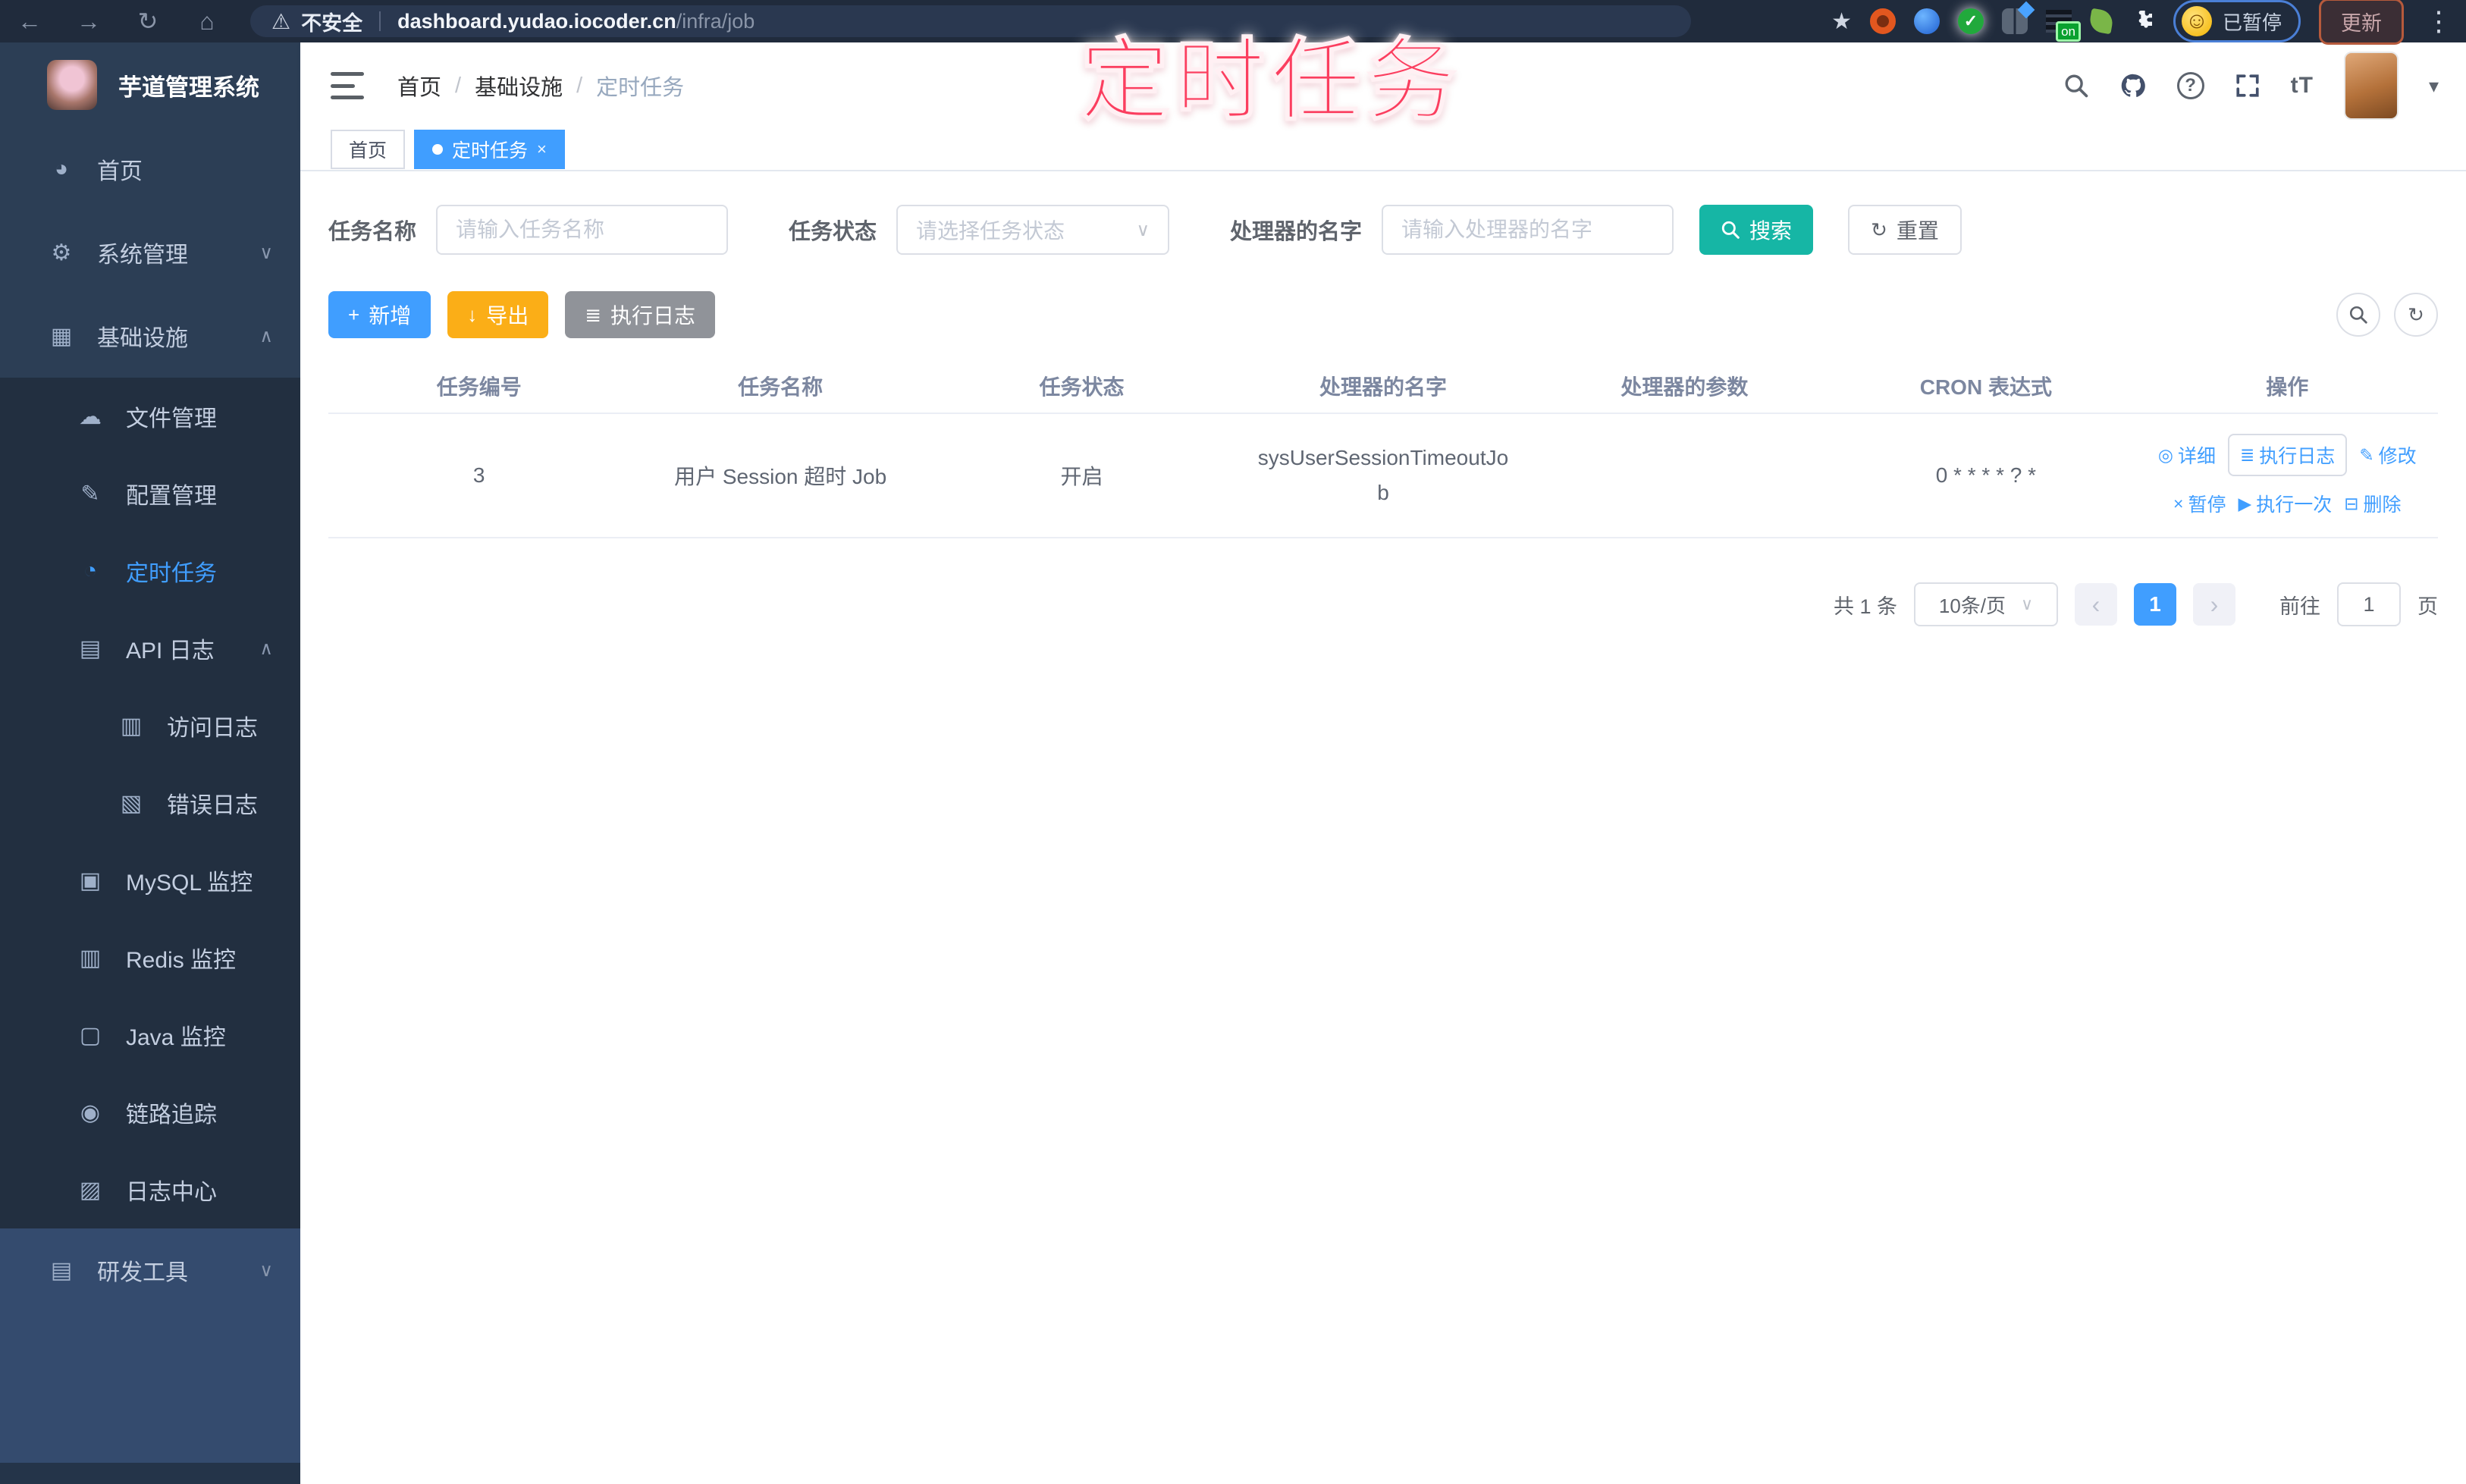  What do you see at coordinates (2302, 86) in the screenshot?
I see `font-size-icon: tT` at bounding box center [2302, 86].